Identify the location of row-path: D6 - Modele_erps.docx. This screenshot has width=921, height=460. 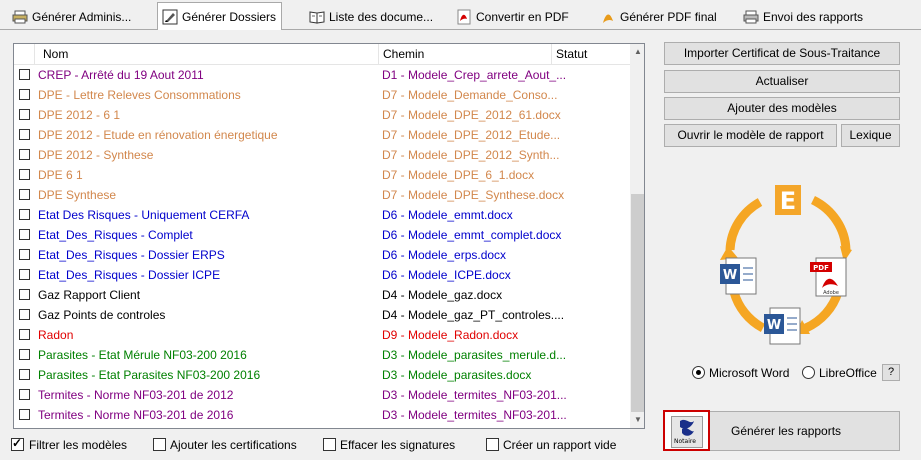
(444, 255).